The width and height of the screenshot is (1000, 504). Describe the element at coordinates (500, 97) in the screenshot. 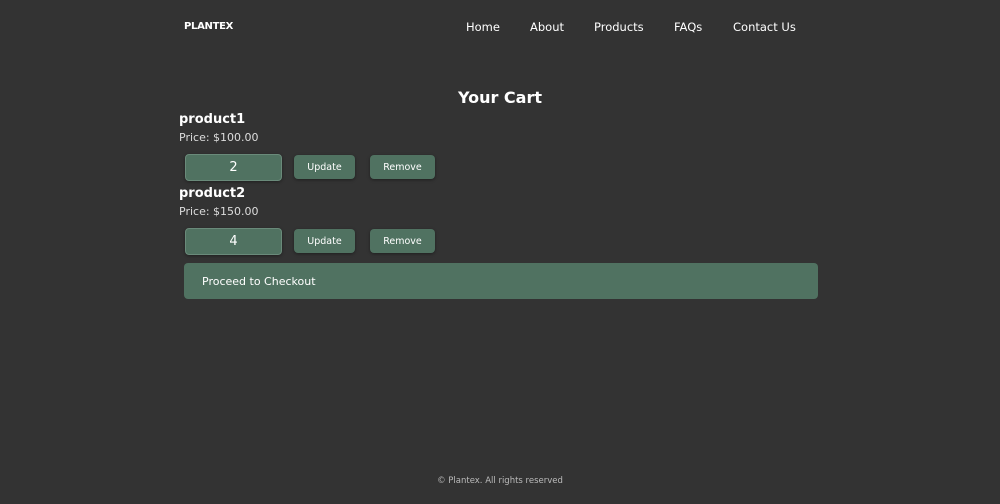

I see `page-title: Your Cart` at that location.